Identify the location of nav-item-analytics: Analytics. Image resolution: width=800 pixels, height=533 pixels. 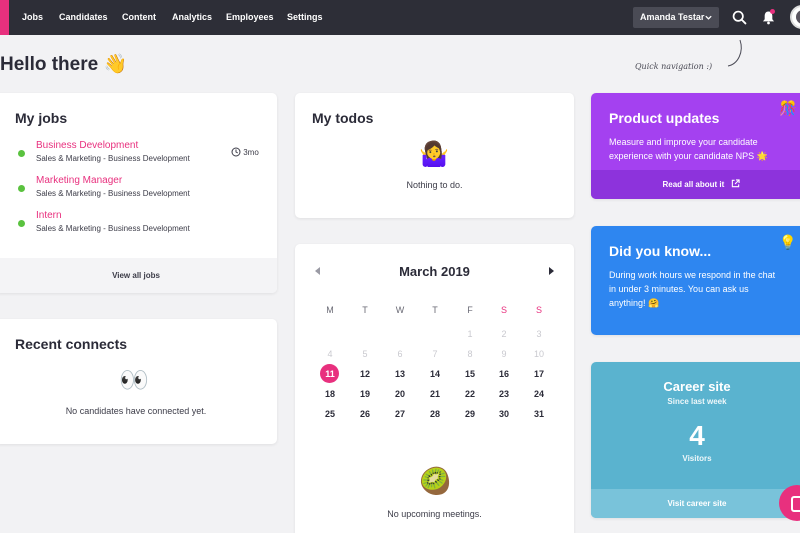
(192, 17).